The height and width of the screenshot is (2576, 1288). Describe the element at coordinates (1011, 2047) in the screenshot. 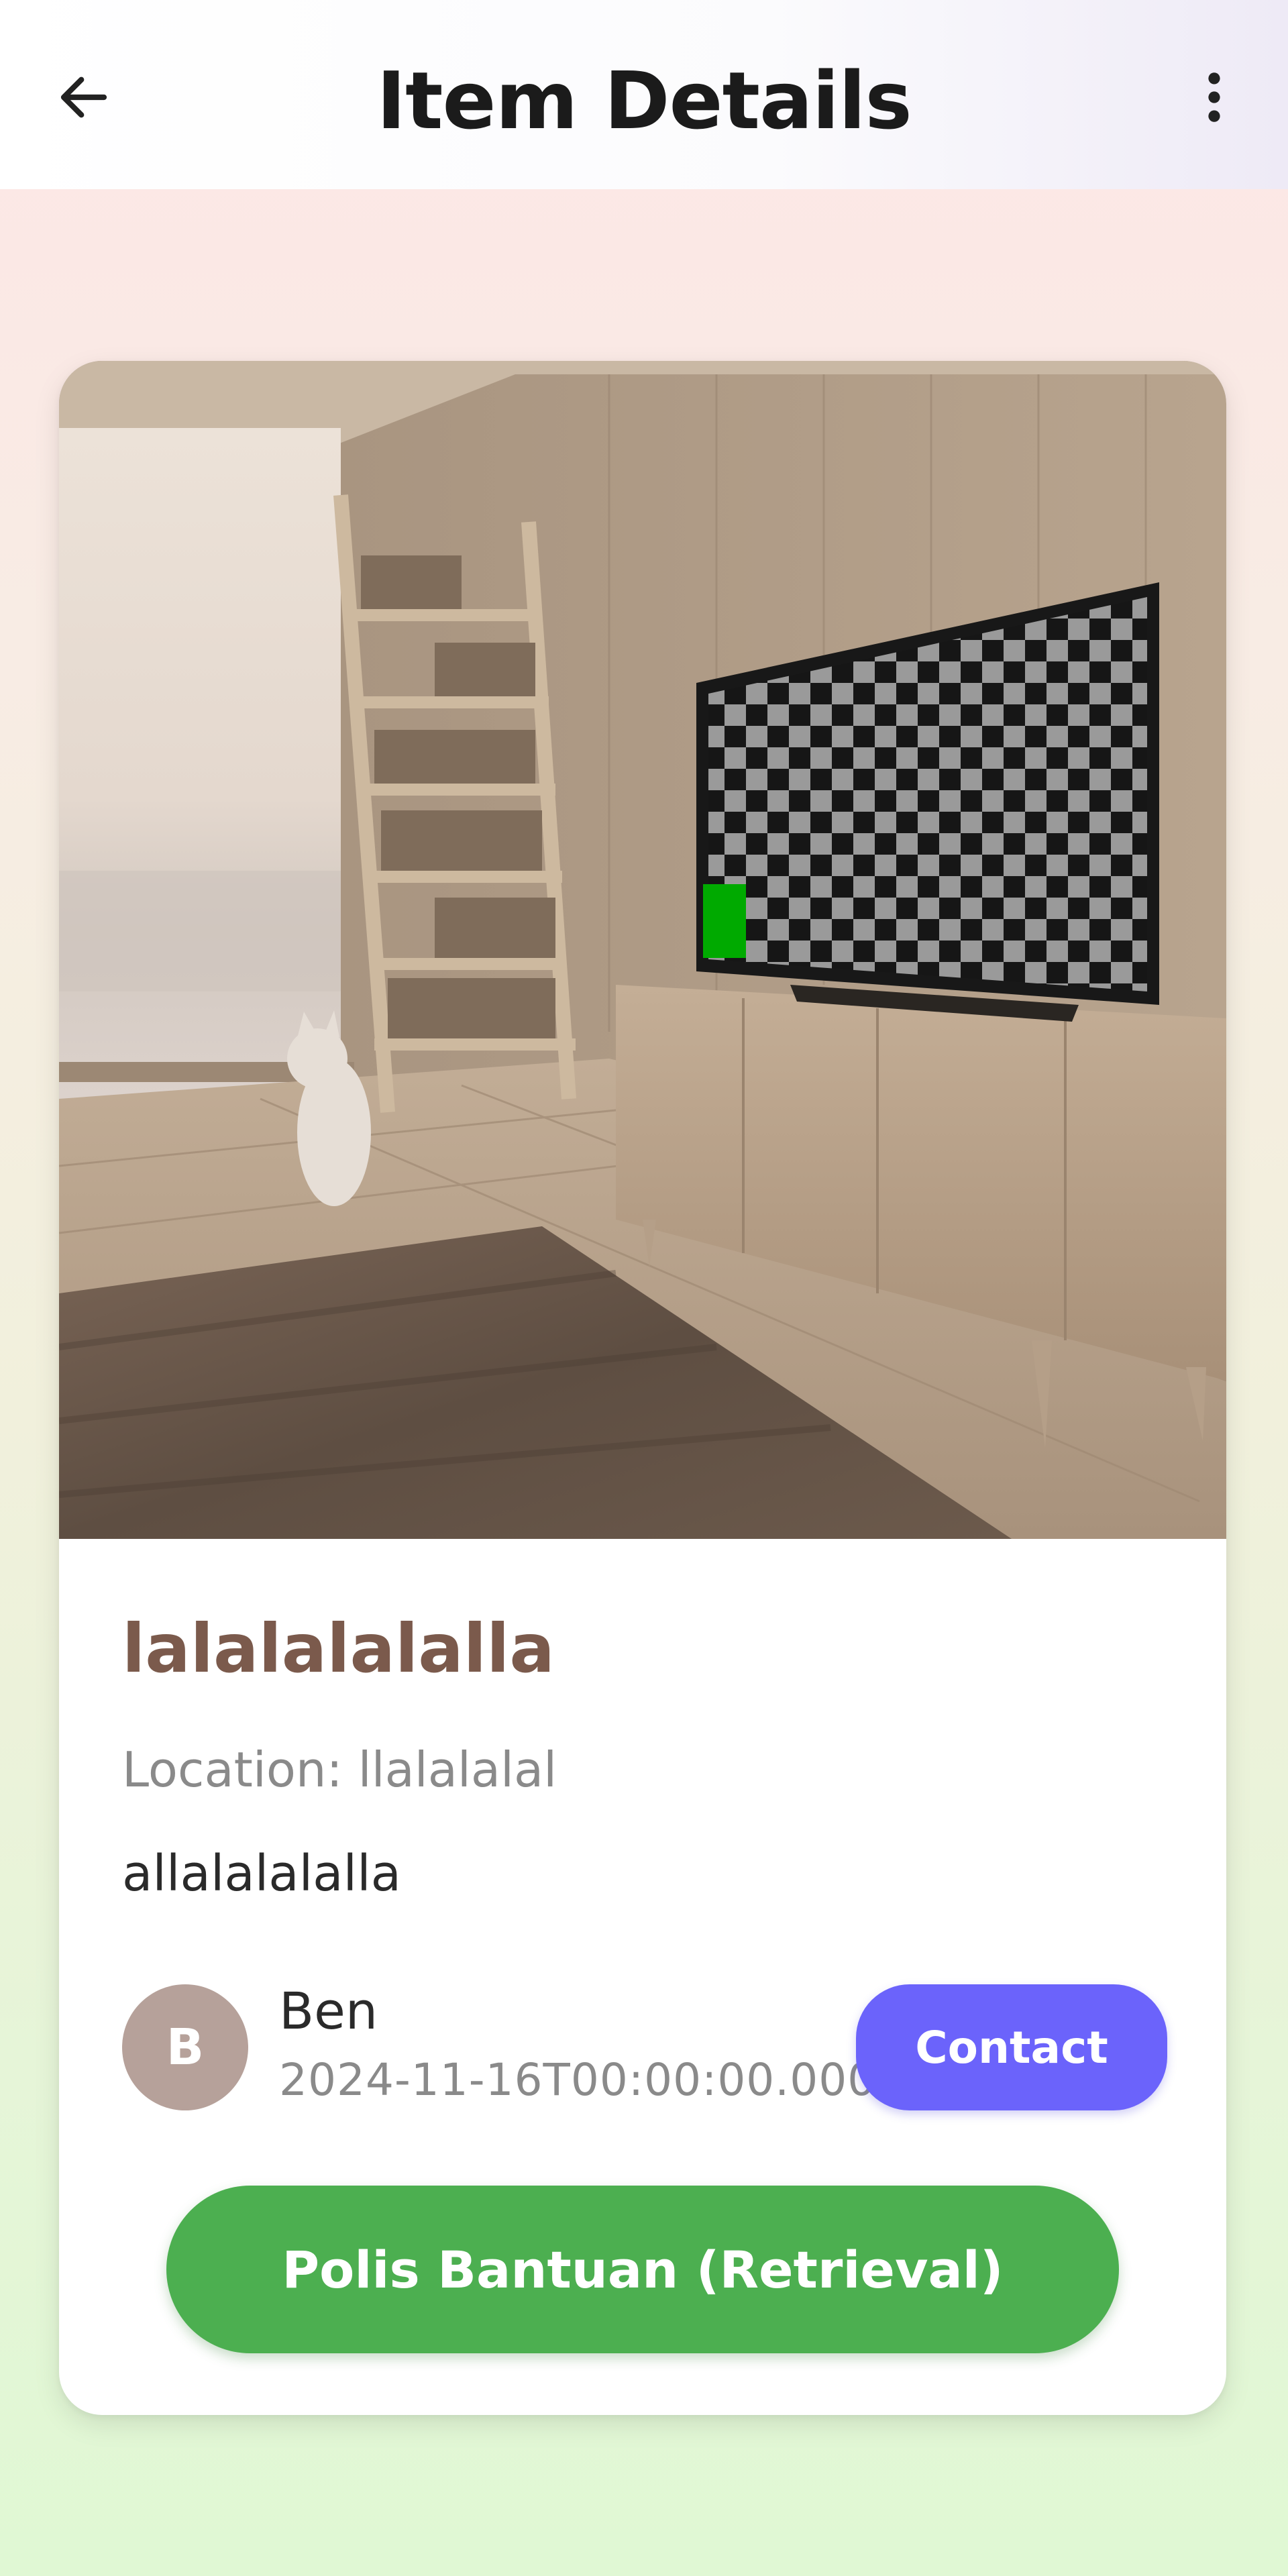

I see `contact-button: Contact` at that location.